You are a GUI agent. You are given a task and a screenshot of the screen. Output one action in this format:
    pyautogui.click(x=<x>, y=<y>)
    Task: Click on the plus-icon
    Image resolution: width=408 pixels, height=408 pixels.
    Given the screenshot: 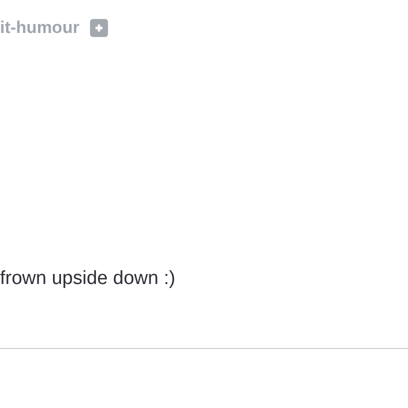 What is the action you would take?
    pyautogui.click(x=99, y=28)
    